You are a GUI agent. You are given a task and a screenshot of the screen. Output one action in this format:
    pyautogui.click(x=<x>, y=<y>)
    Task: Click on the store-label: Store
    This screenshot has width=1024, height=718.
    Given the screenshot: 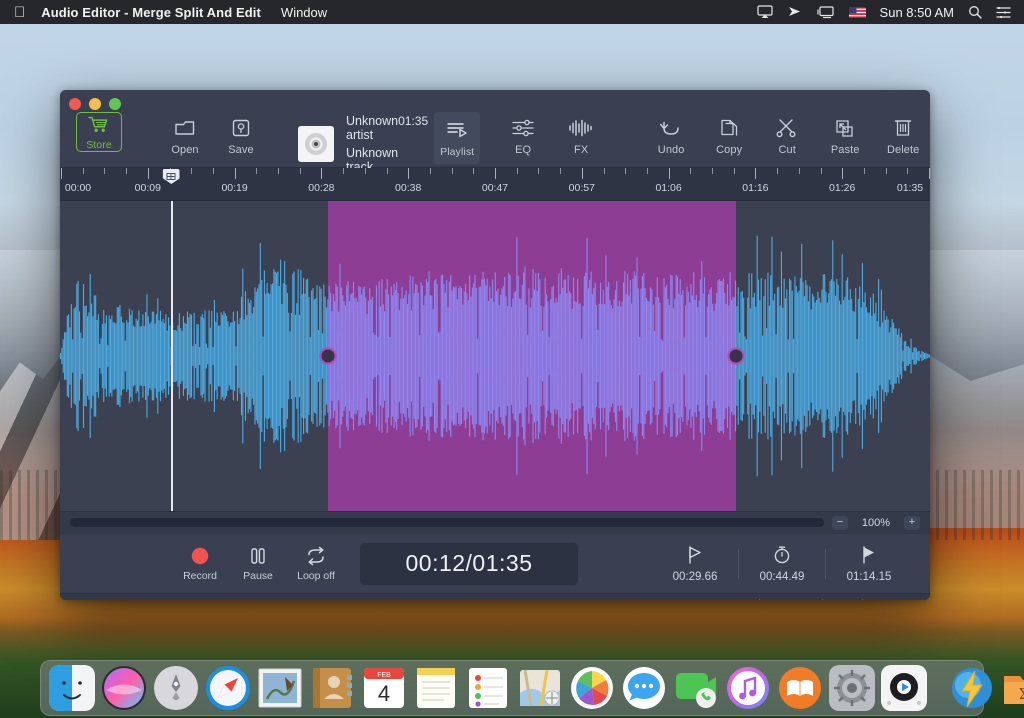 What is the action you would take?
    pyautogui.click(x=99, y=145)
    